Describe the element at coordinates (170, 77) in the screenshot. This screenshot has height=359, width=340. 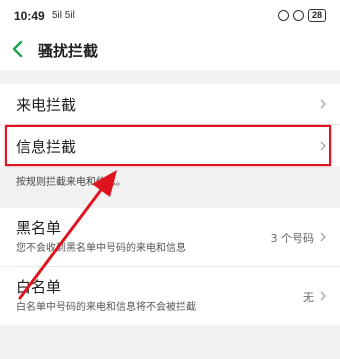
I see `section-gap` at that location.